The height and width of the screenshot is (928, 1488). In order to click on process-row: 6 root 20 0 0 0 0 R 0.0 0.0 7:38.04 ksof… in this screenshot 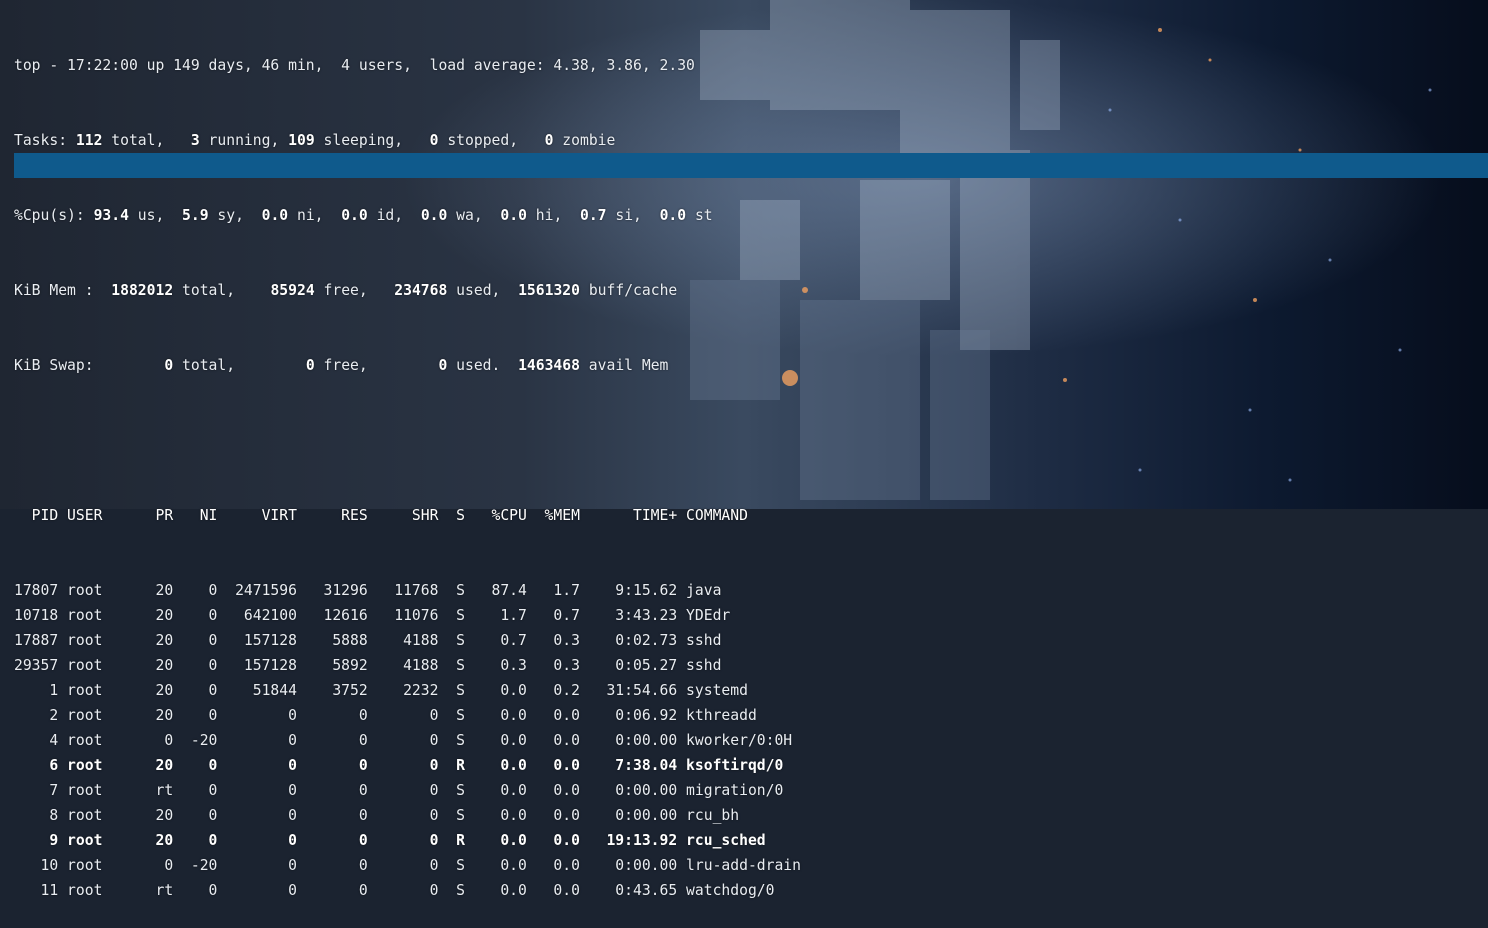, I will do `click(421, 765)`.